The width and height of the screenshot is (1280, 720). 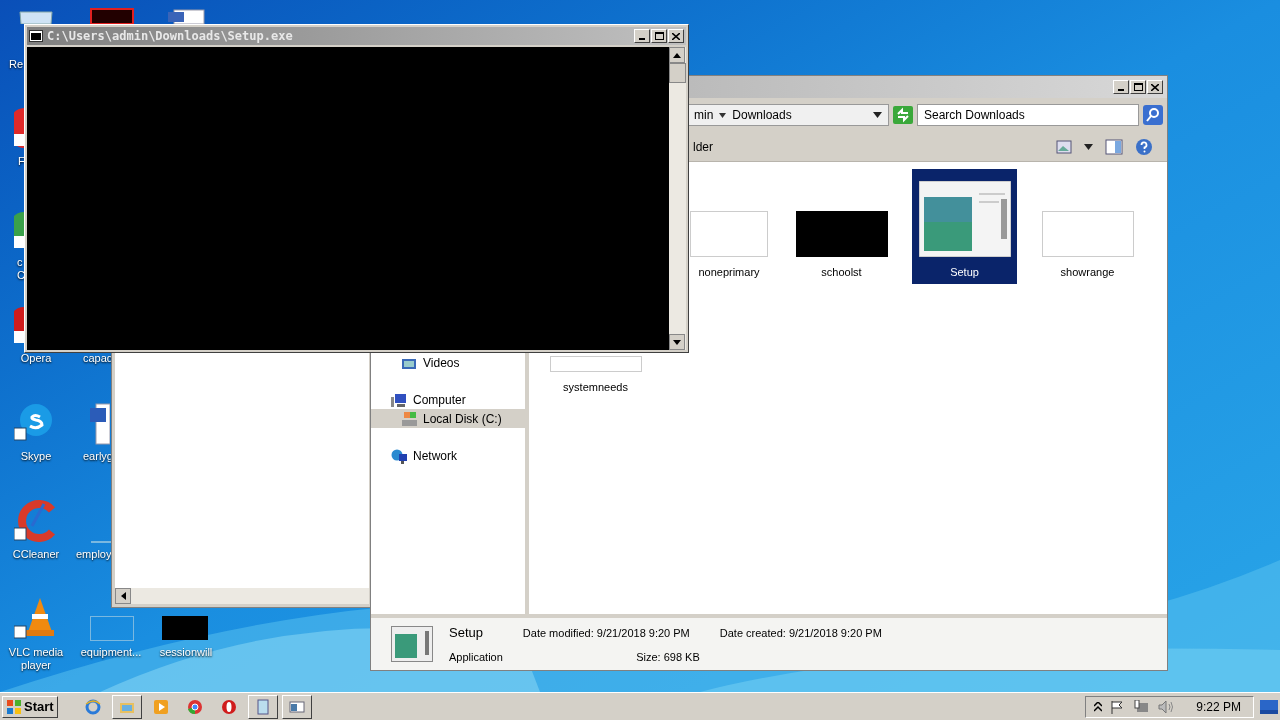 I want to click on scroll-left-button, so click(x=123, y=596).